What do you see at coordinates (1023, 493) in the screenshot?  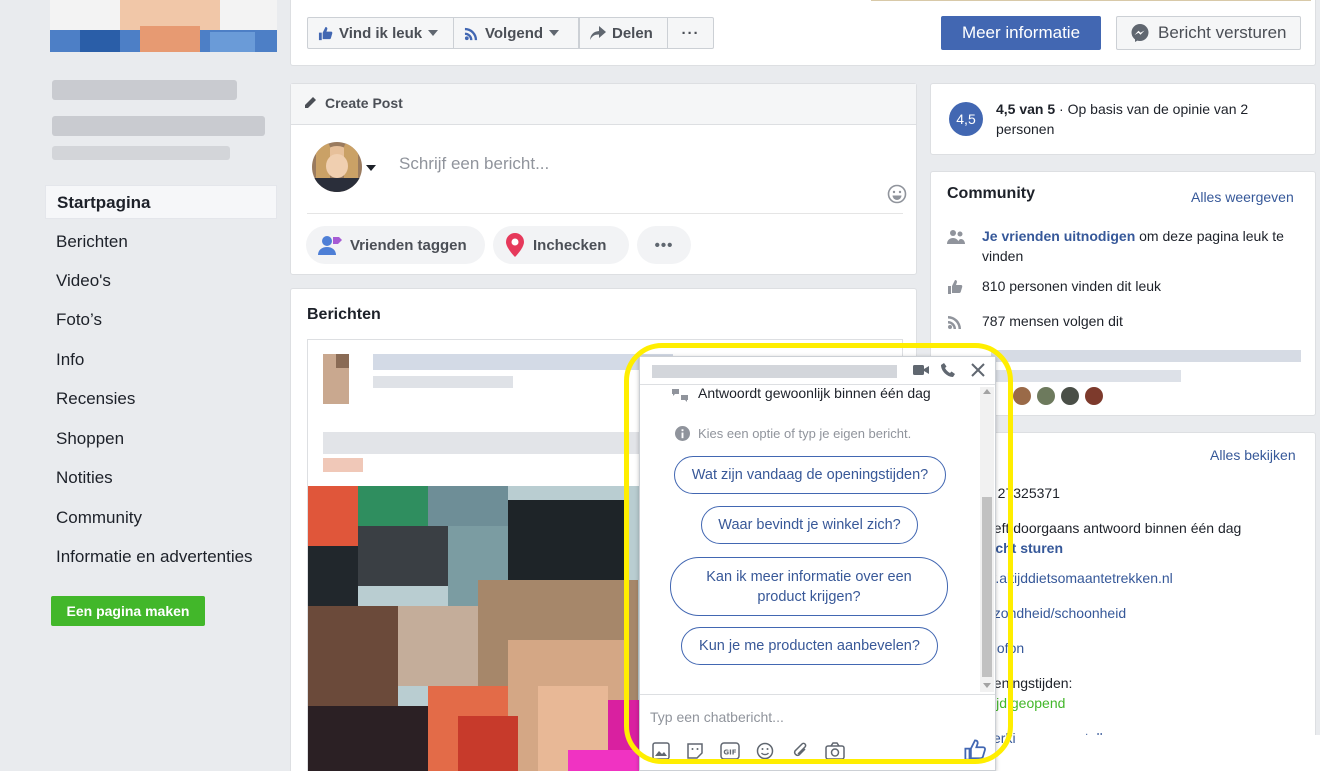 I see `about-phone: 6 27325371` at bounding box center [1023, 493].